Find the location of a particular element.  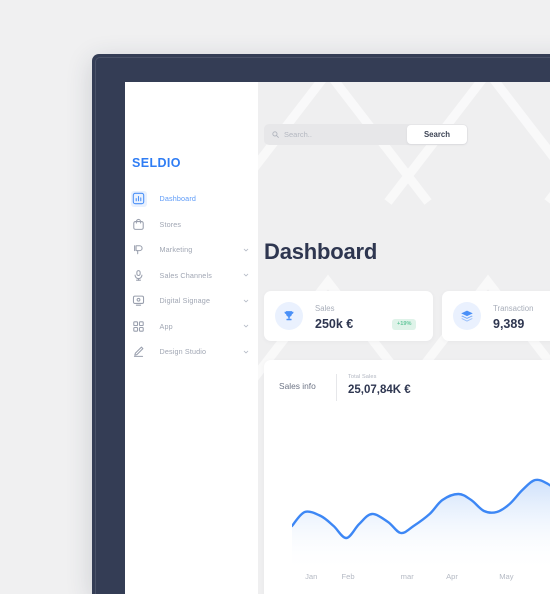

sidebar-item-sales-channels: Sales Channels is located at coordinates (191, 276).